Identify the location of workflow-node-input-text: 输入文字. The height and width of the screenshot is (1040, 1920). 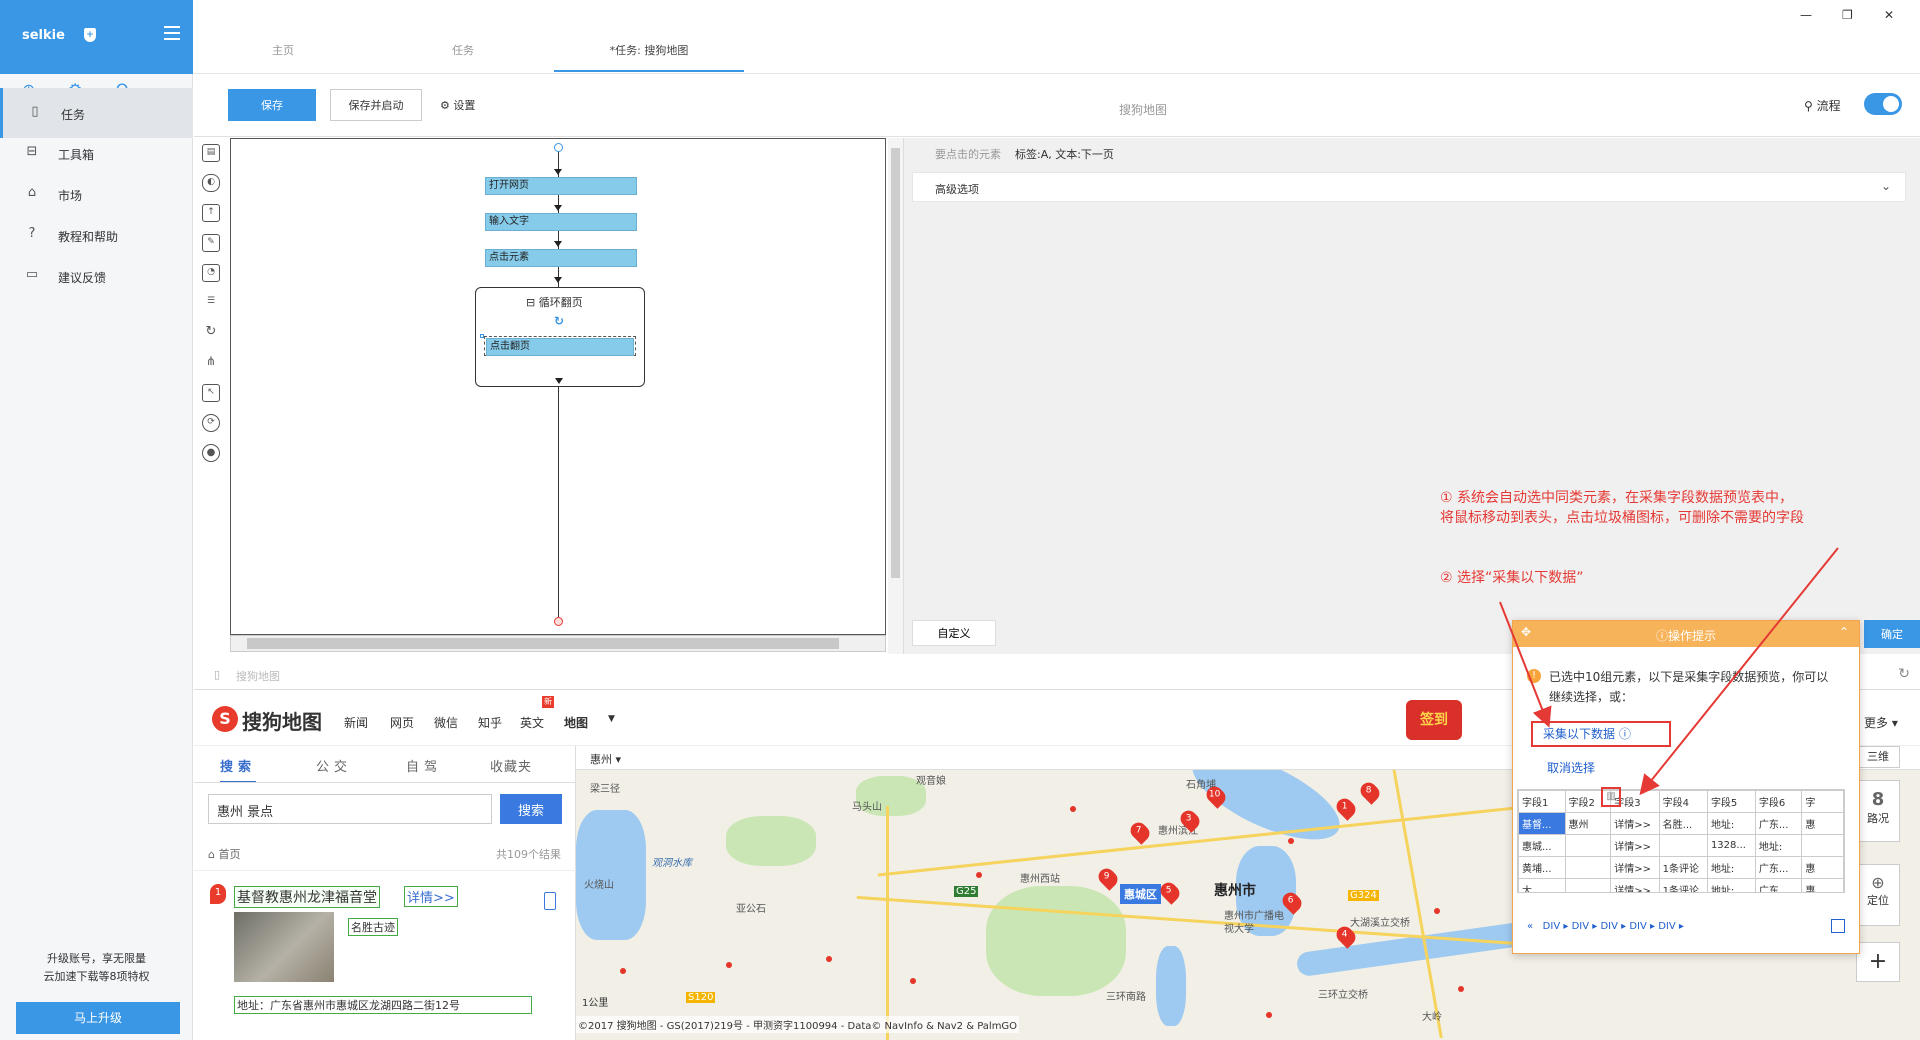
(561, 222).